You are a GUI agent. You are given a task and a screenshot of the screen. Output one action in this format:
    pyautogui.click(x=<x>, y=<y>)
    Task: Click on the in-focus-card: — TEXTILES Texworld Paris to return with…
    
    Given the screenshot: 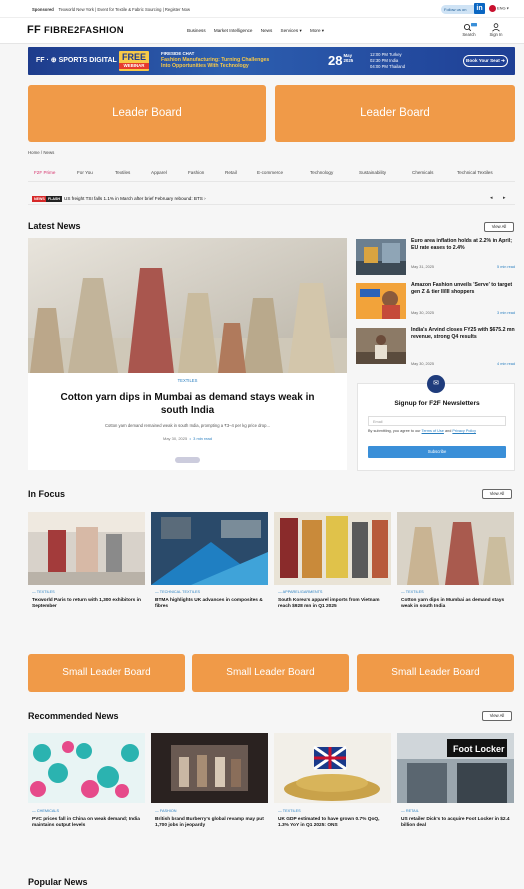 What is the action you would take?
    pyautogui.click(x=86, y=571)
    